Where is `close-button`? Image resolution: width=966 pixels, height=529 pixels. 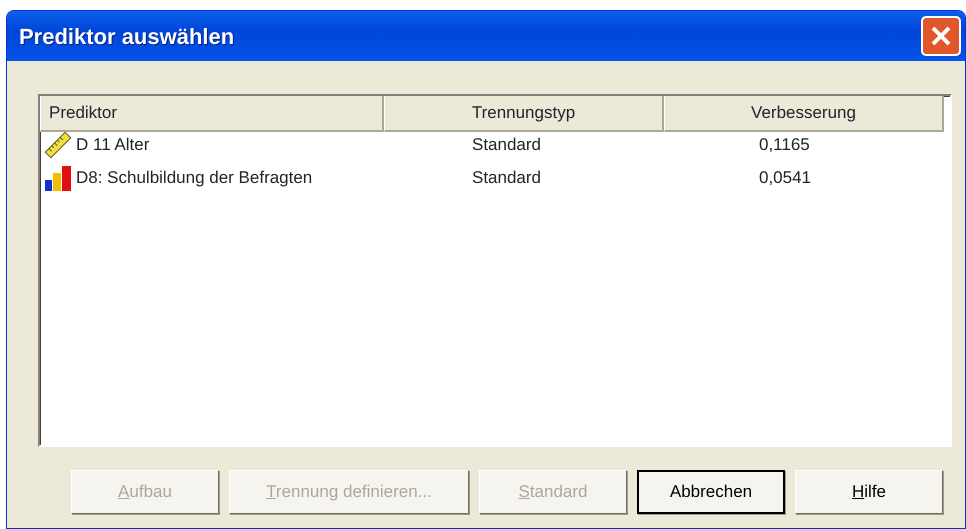
close-button is located at coordinates (941, 36).